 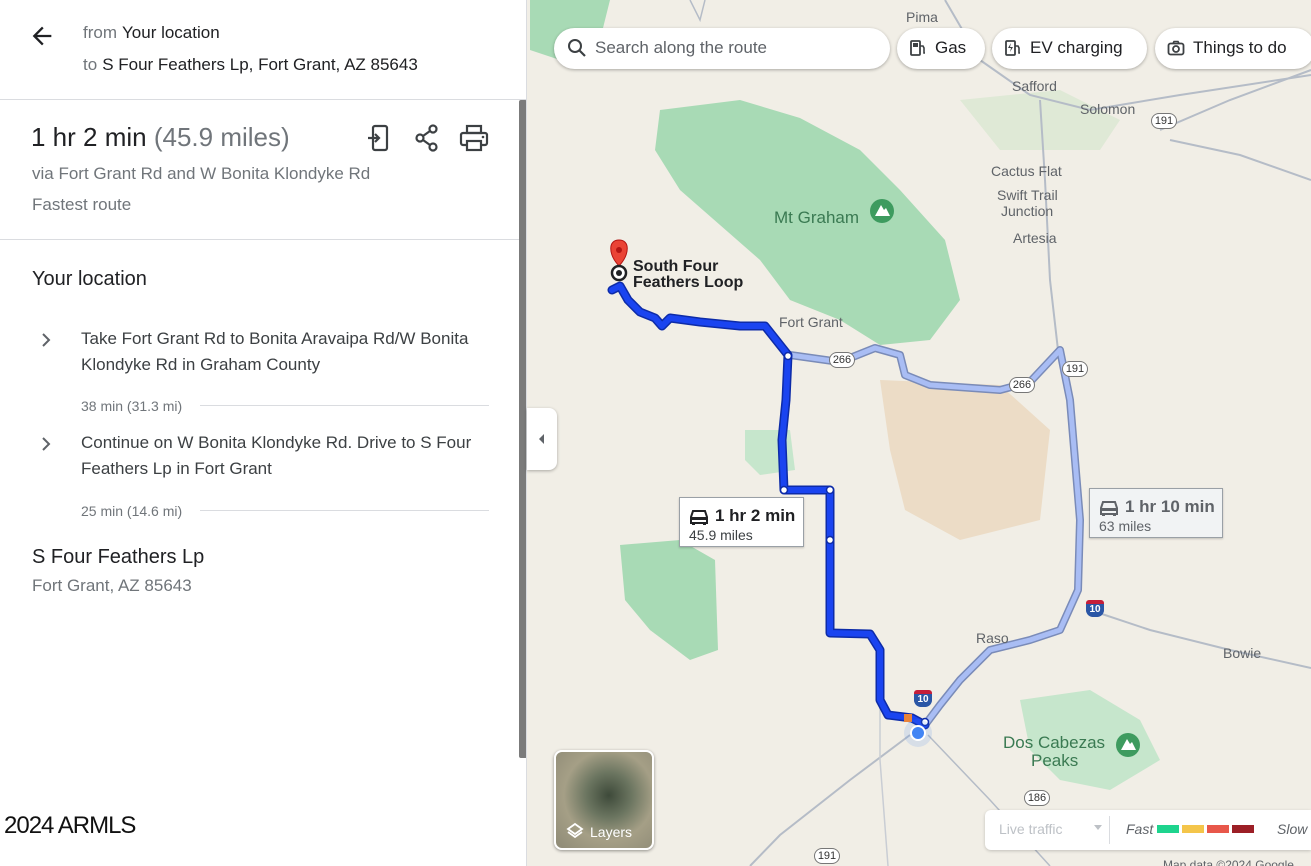 What do you see at coordinates (604, 800) in the screenshot?
I see `layers-button: Layers` at bounding box center [604, 800].